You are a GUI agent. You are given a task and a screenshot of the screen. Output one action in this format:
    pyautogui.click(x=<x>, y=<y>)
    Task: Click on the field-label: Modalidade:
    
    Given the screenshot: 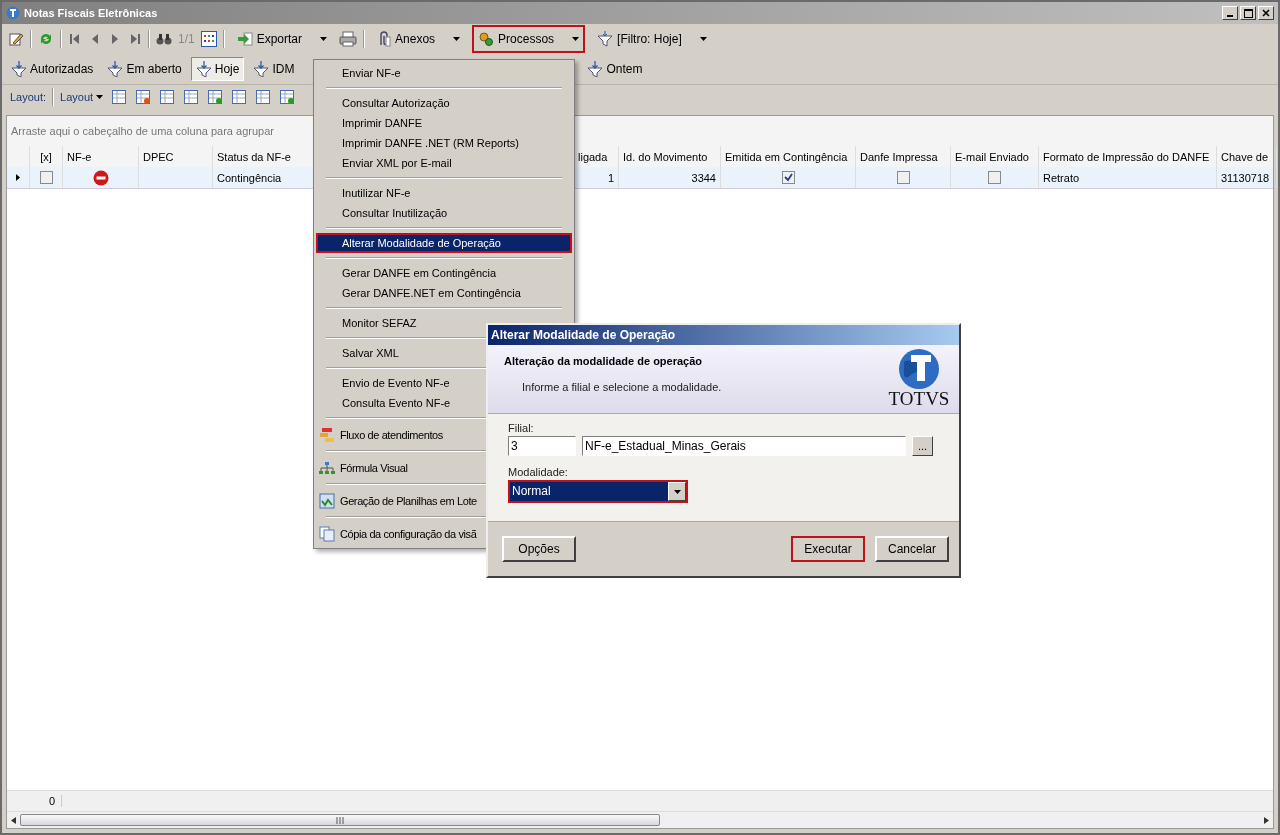 What is the action you would take?
    pyautogui.click(x=538, y=472)
    